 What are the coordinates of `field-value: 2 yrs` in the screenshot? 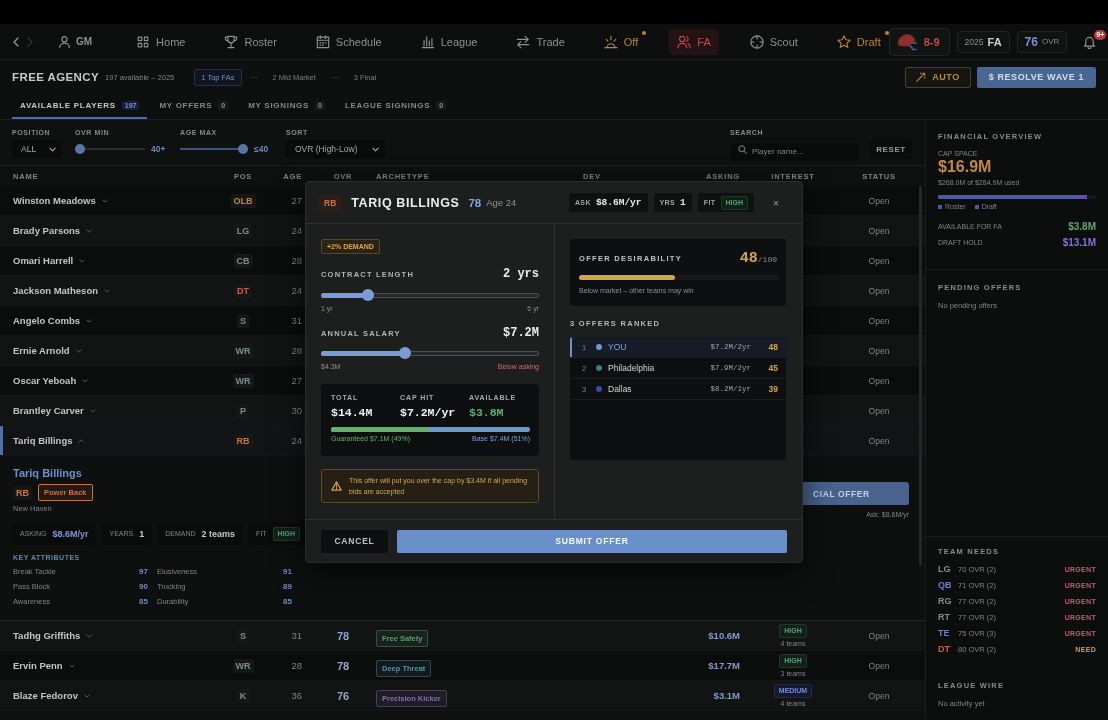 It's located at (521, 274).